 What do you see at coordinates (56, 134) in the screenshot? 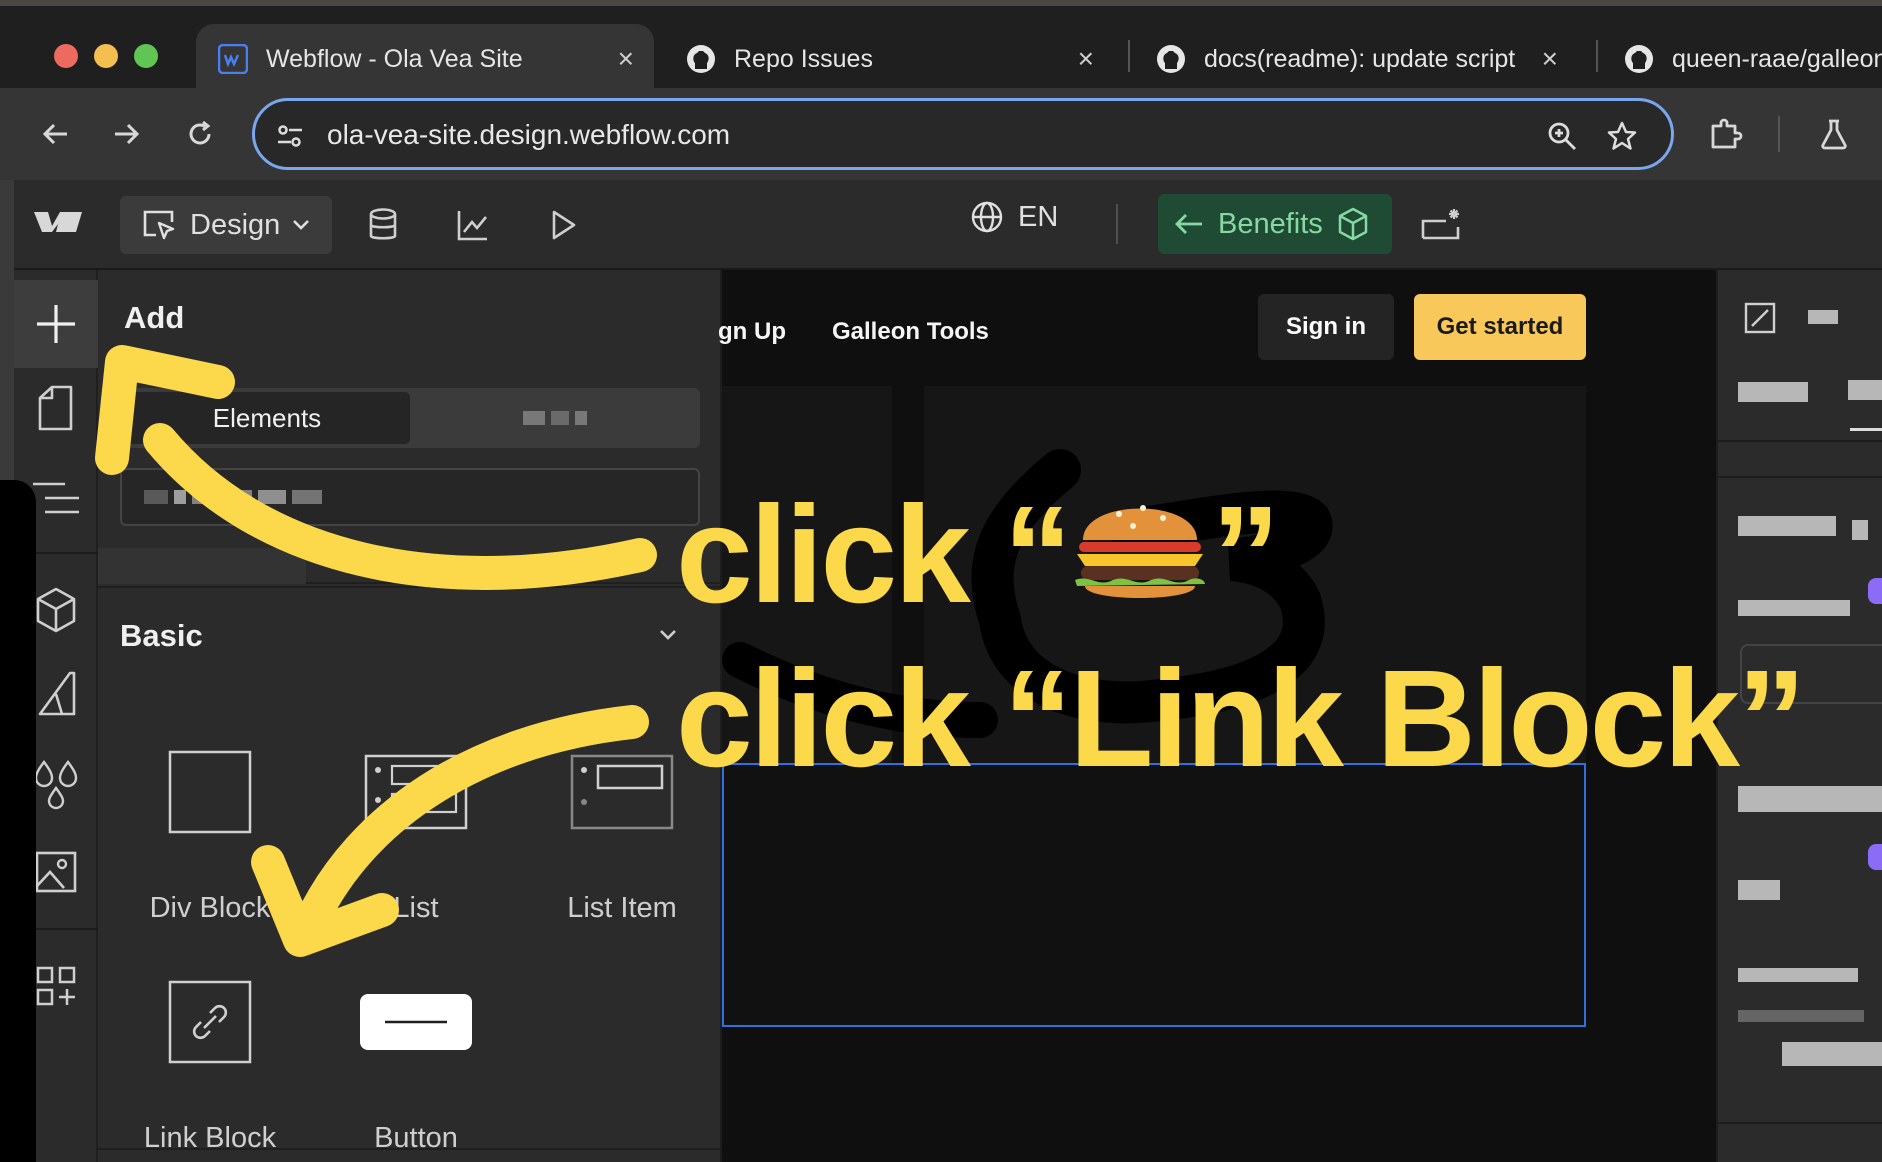
I see `back-button` at bounding box center [56, 134].